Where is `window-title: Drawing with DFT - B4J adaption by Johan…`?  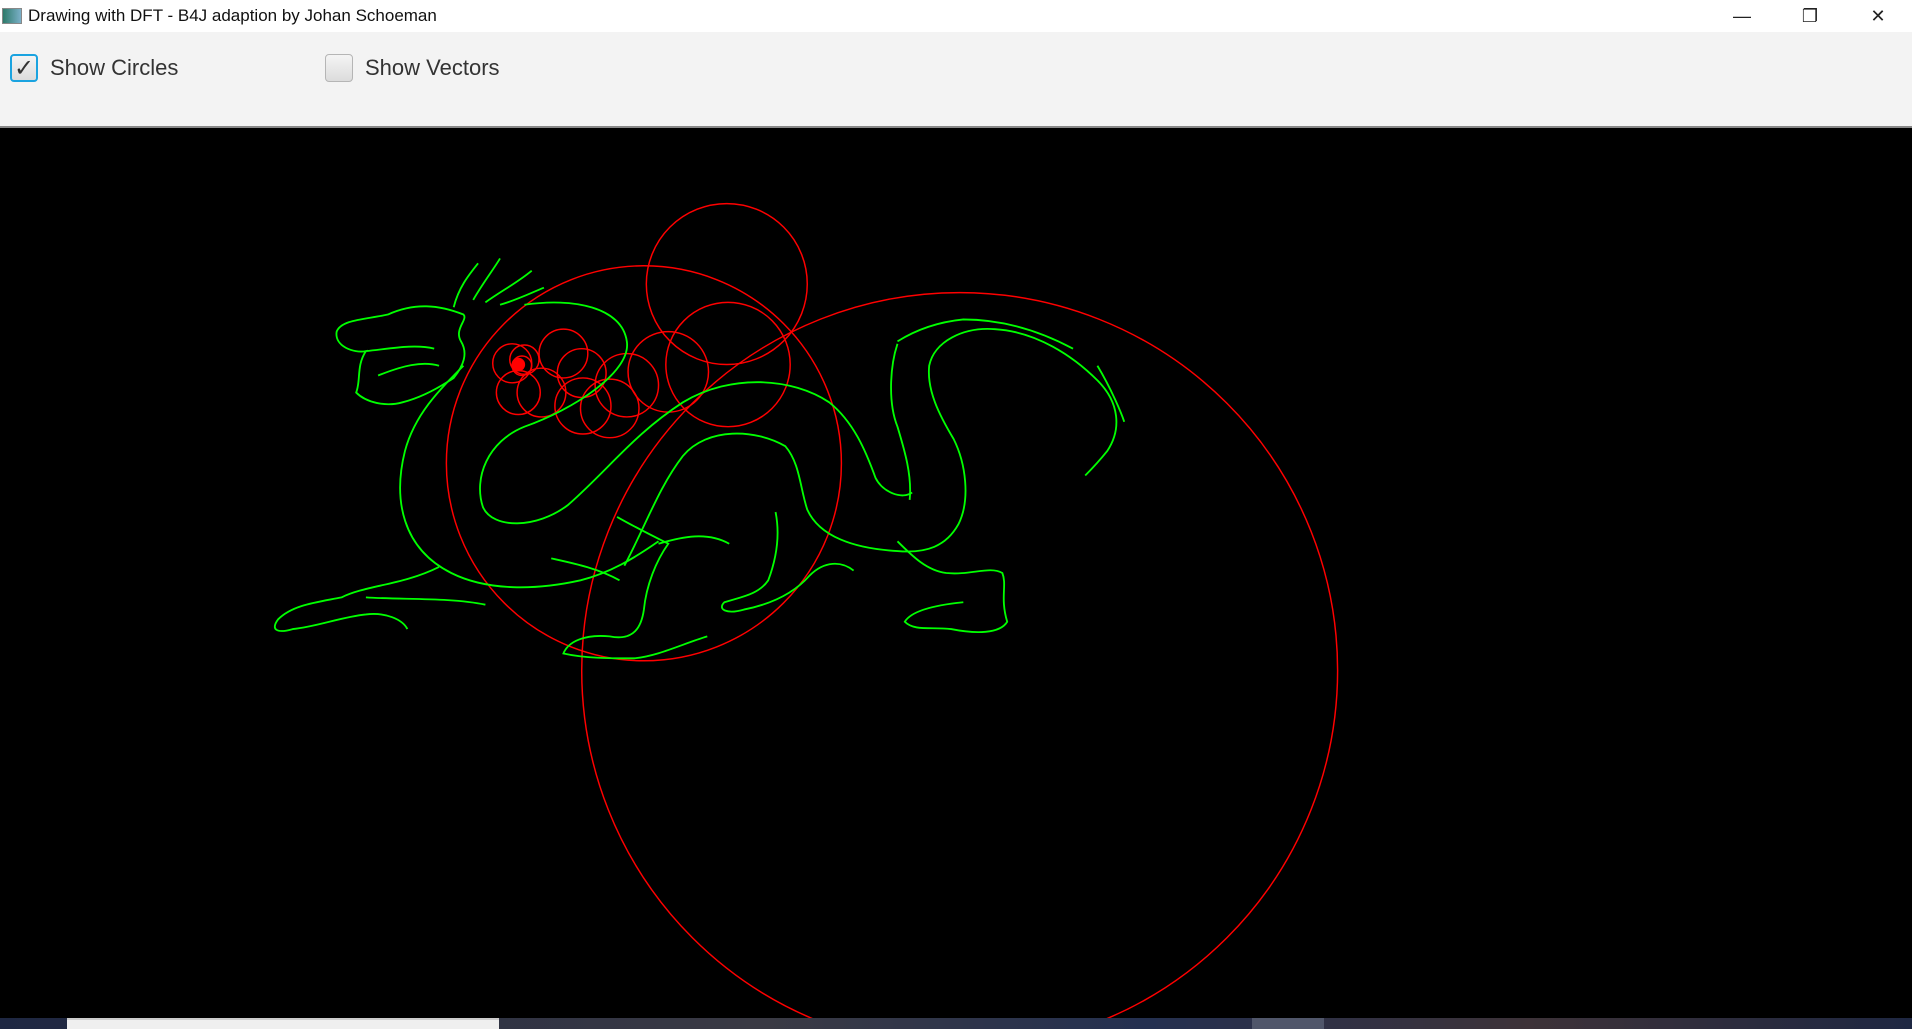
window-title: Drawing with DFT - B4J adaption by Johan… is located at coordinates (232, 15).